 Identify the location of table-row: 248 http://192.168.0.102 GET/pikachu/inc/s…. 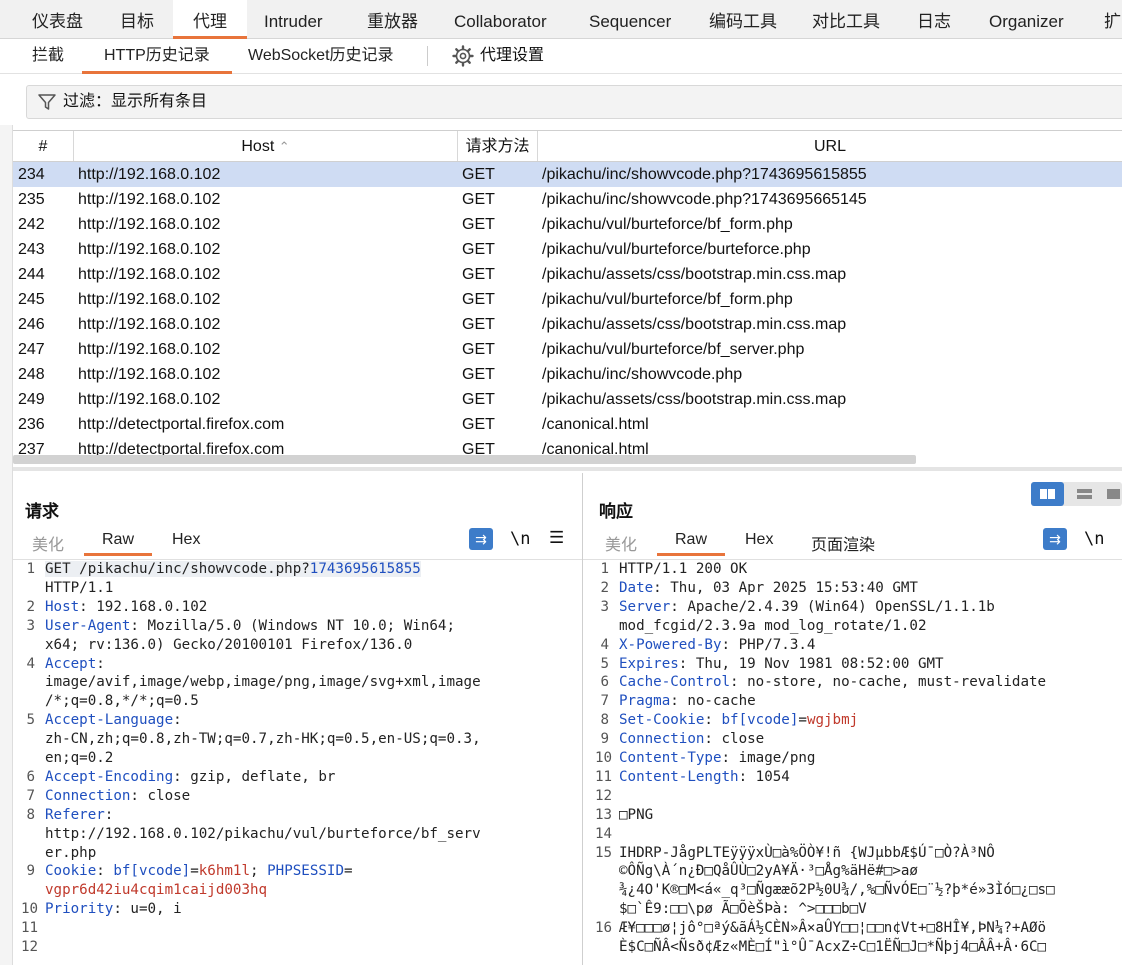
(567, 374).